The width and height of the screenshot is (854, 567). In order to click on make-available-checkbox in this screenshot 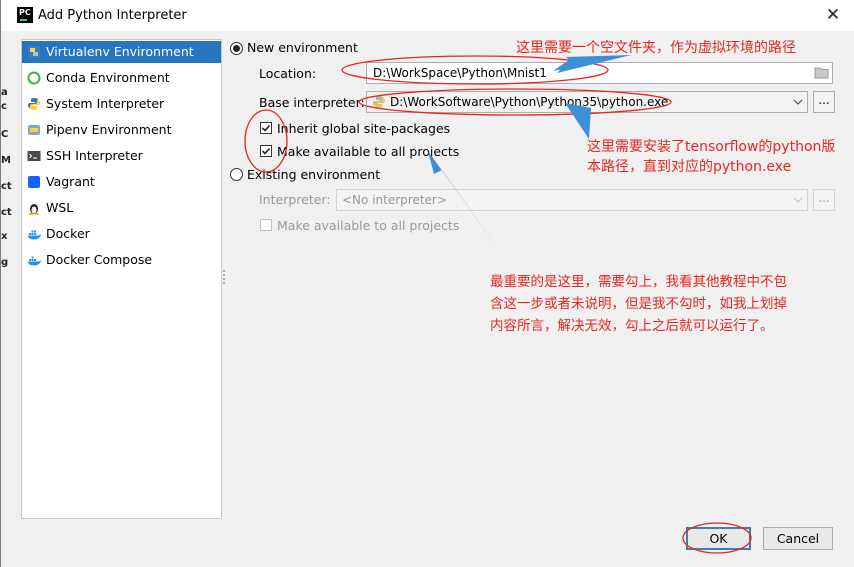, I will do `click(266, 151)`.